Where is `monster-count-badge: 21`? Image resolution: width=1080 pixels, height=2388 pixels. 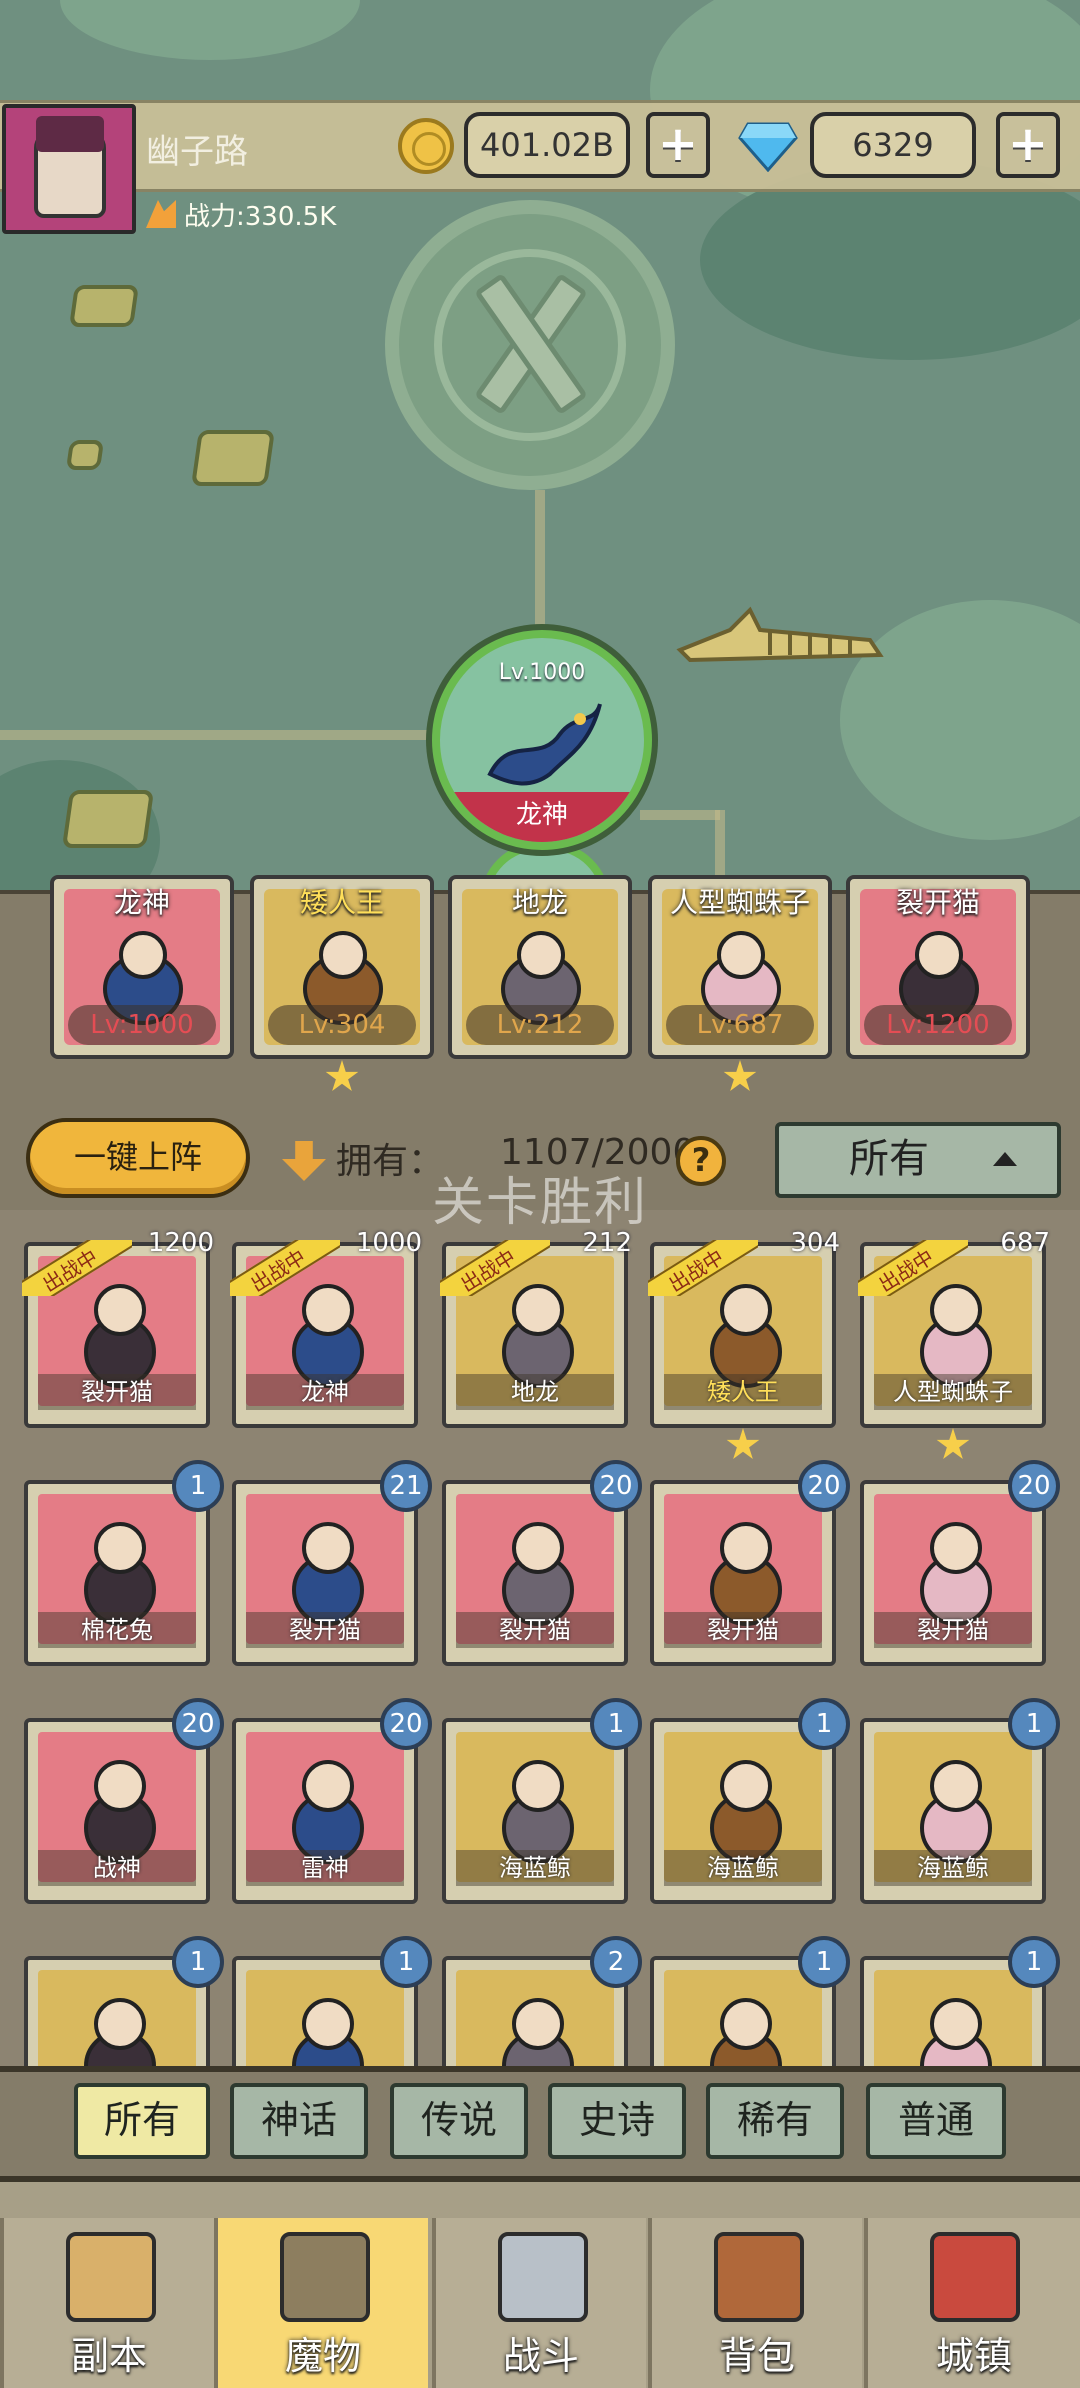
monster-count-badge: 21 is located at coordinates (406, 1486).